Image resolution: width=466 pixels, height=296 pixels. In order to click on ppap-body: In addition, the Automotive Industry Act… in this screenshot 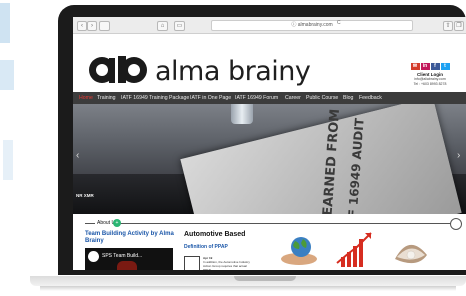, I will do `click(226, 265)`.